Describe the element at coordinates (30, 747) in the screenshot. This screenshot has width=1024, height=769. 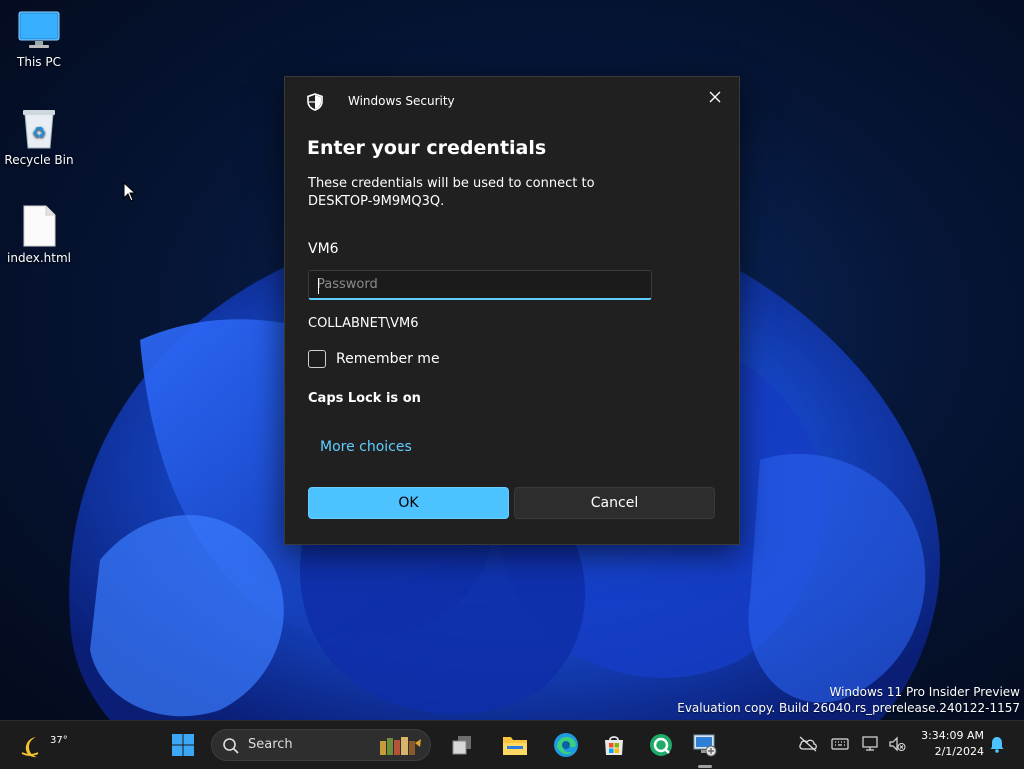
I see `moon-icon` at that location.